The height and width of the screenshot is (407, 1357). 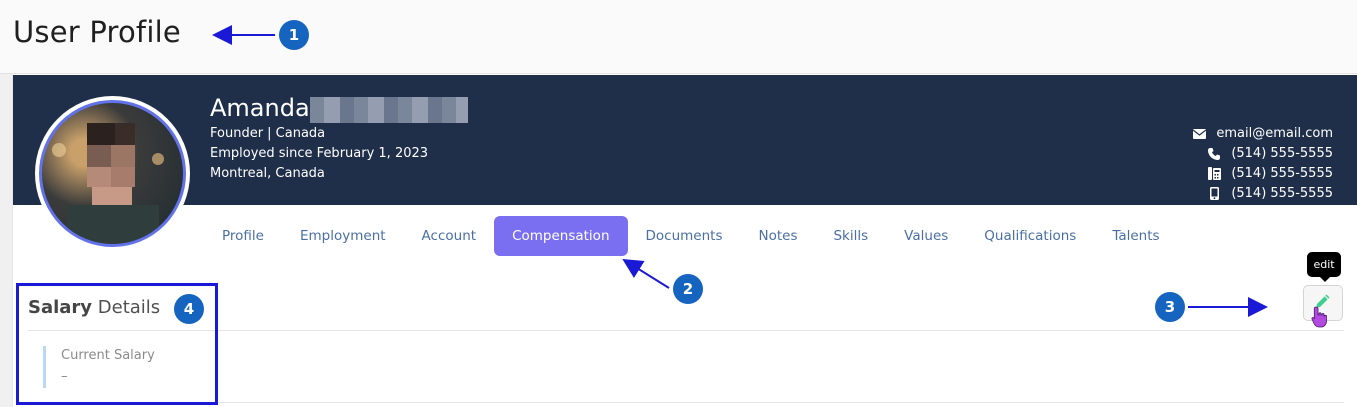 What do you see at coordinates (1135, 236) in the screenshot?
I see `tab-talents: Talents` at bounding box center [1135, 236].